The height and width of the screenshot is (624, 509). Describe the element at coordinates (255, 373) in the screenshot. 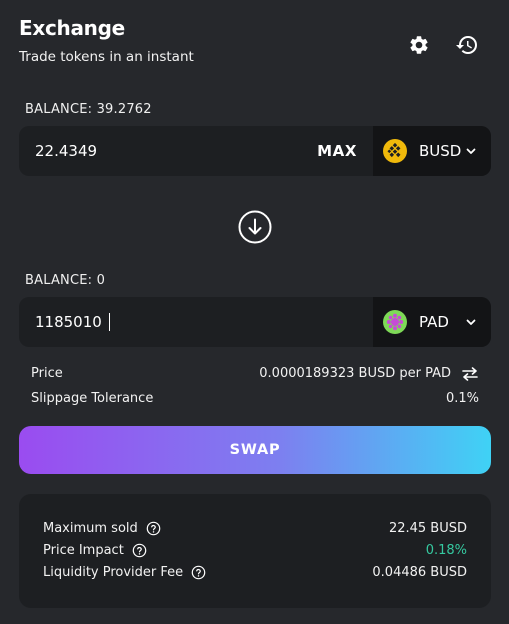

I see `price-row: Price 0.0000189323 BUSD per PAD` at that location.